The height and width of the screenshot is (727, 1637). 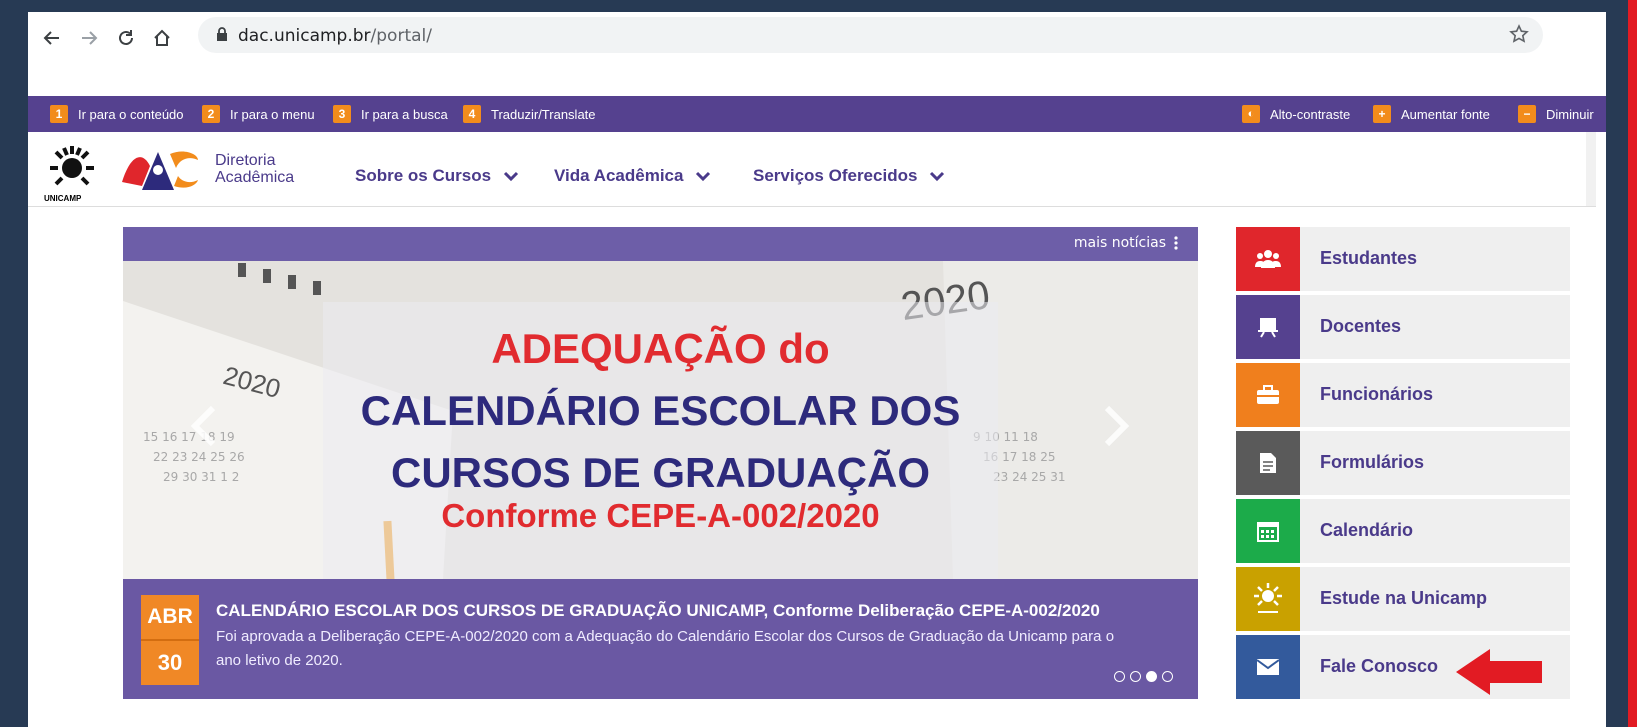 What do you see at coordinates (222, 34) in the screenshot?
I see `lock-icon` at bounding box center [222, 34].